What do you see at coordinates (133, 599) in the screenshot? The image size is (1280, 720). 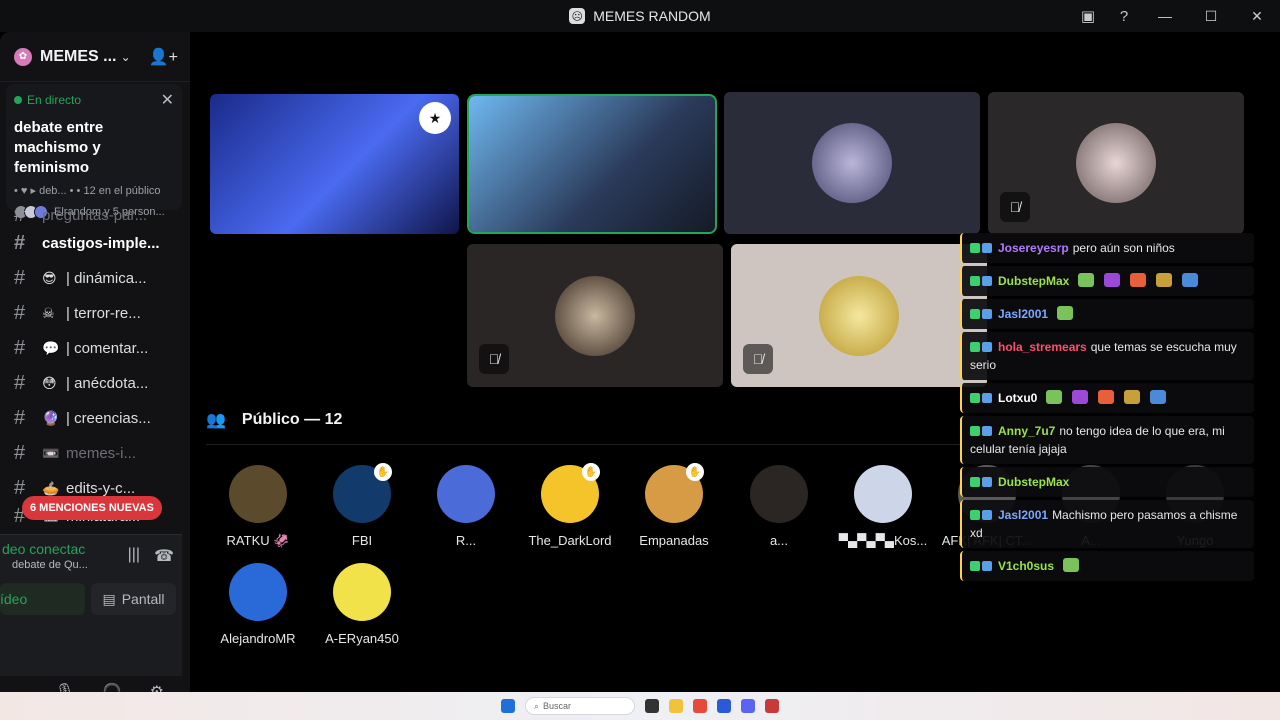 I see `screen-share-button: ▤ Pantall` at bounding box center [133, 599].